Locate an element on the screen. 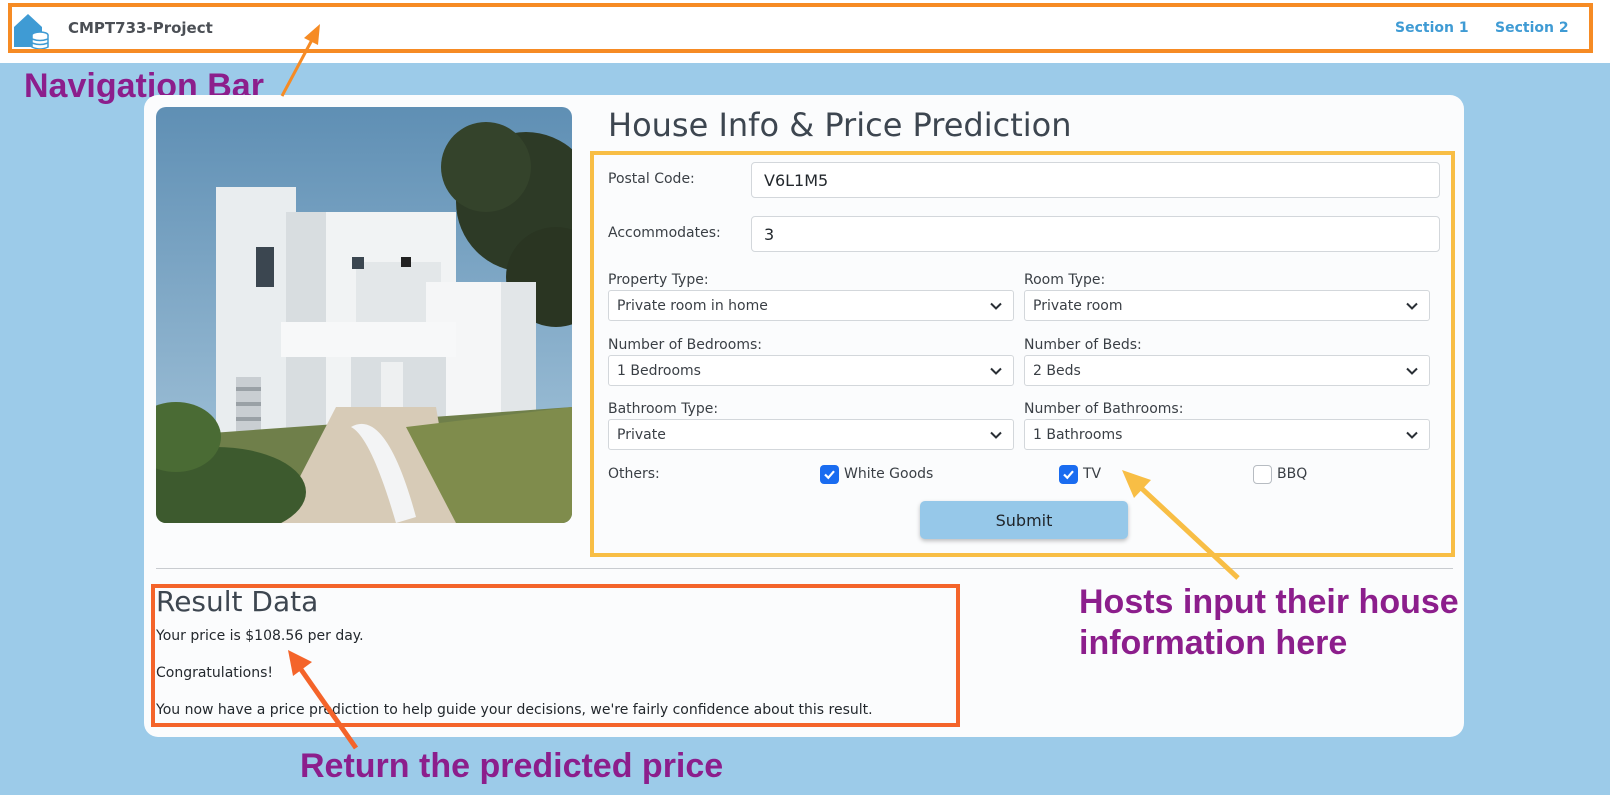  navbar-highlight-box is located at coordinates (800, 28).